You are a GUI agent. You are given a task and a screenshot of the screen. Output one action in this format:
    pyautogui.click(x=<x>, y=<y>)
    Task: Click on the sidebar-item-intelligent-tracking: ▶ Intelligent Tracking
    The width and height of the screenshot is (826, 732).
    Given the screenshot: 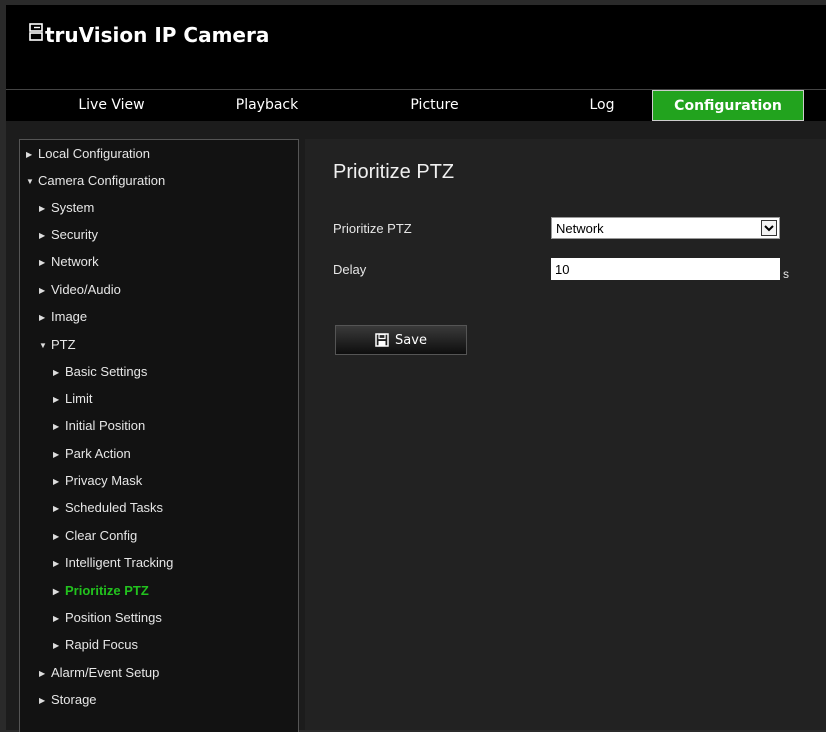 What is the action you would take?
    pyautogui.click(x=113, y=563)
    